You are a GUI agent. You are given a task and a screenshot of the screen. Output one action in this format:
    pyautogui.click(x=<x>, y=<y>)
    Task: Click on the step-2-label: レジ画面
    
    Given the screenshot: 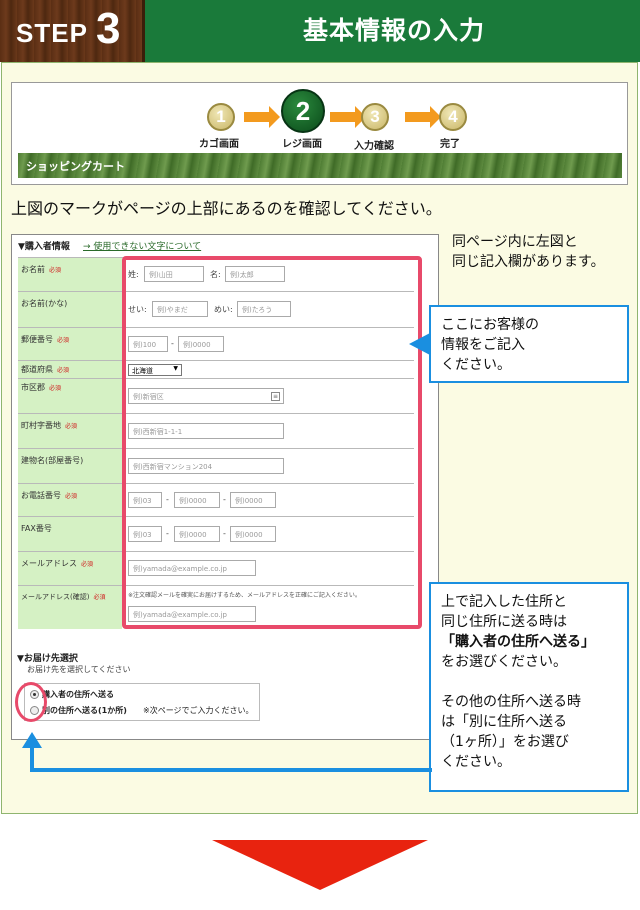 What is the action you would take?
    pyautogui.click(x=302, y=144)
    